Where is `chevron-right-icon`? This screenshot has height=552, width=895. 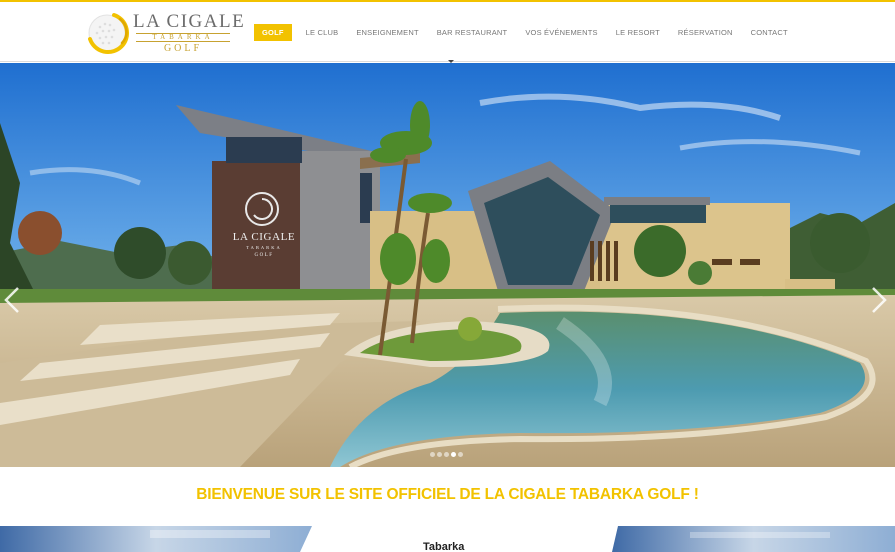 chevron-right-icon is located at coordinates (879, 300).